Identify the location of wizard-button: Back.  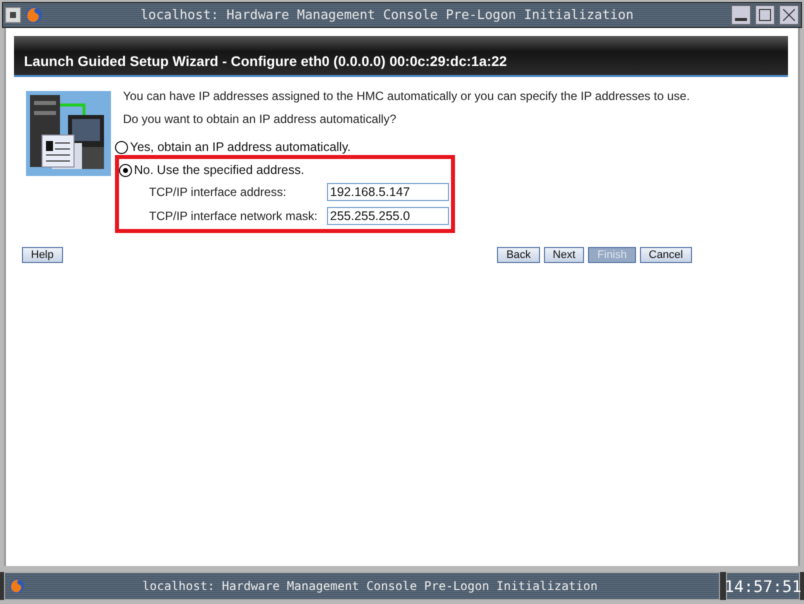
(518, 255).